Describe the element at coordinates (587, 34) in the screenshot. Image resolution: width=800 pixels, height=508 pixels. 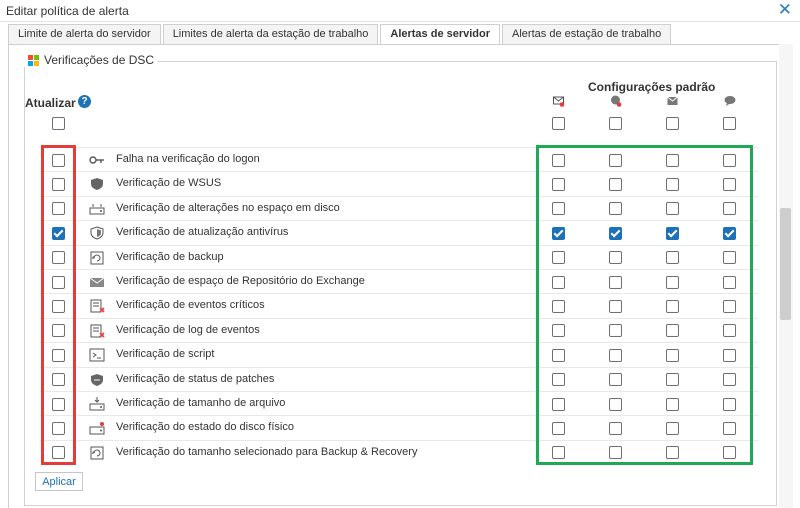
I see `tab-workstation-alerts: Alertas de estação de trabalho` at that location.